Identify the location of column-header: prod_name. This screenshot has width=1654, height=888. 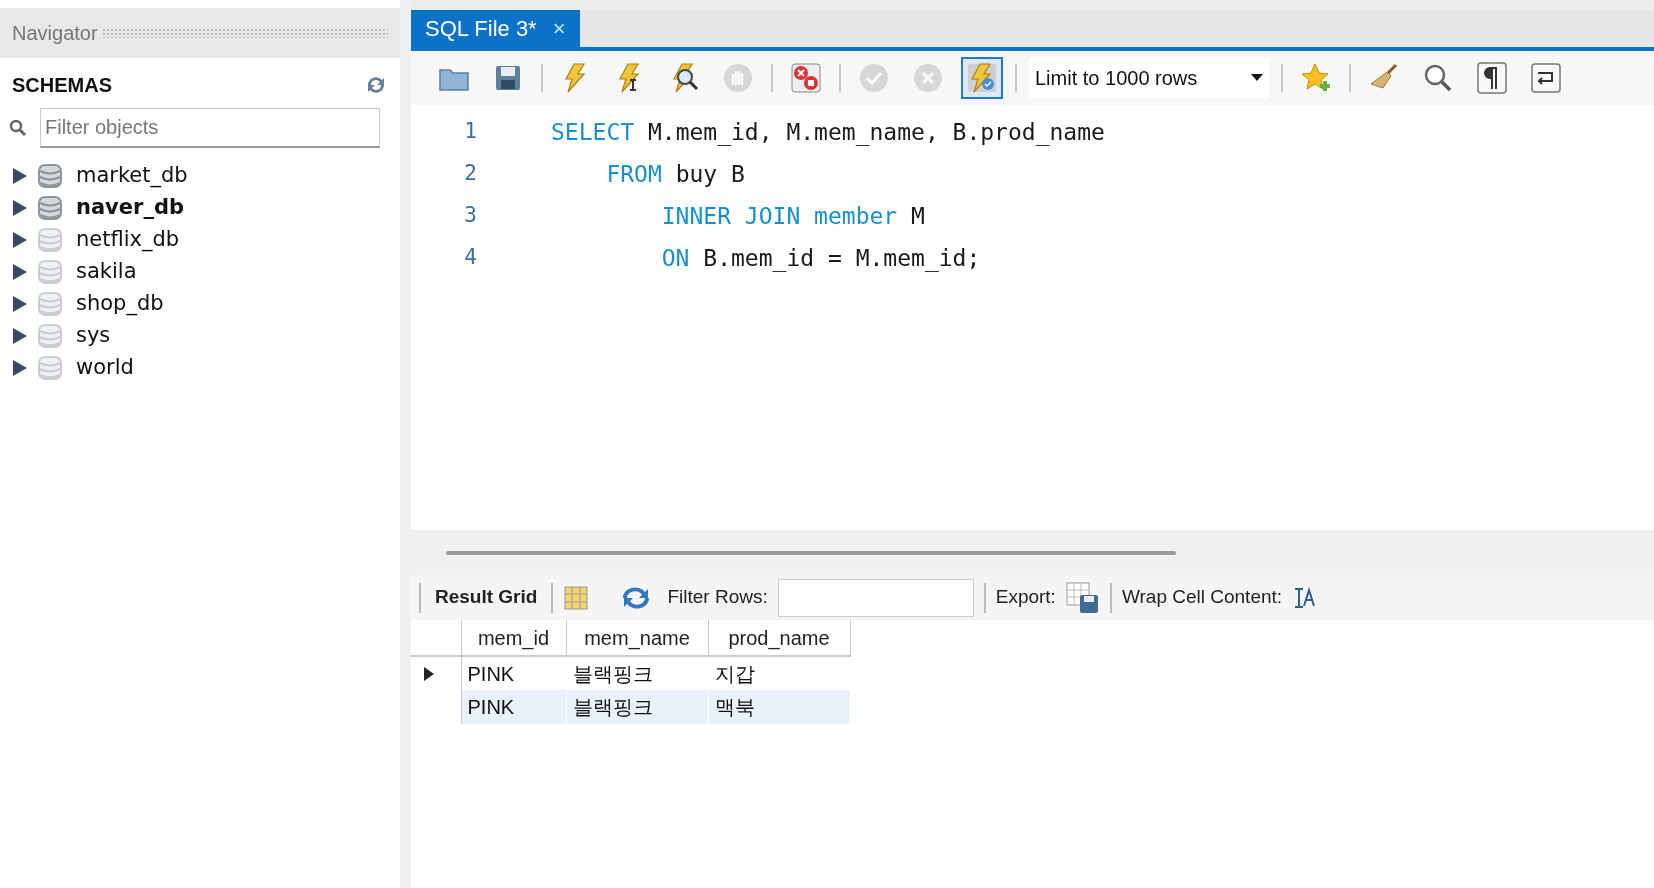
(779, 638).